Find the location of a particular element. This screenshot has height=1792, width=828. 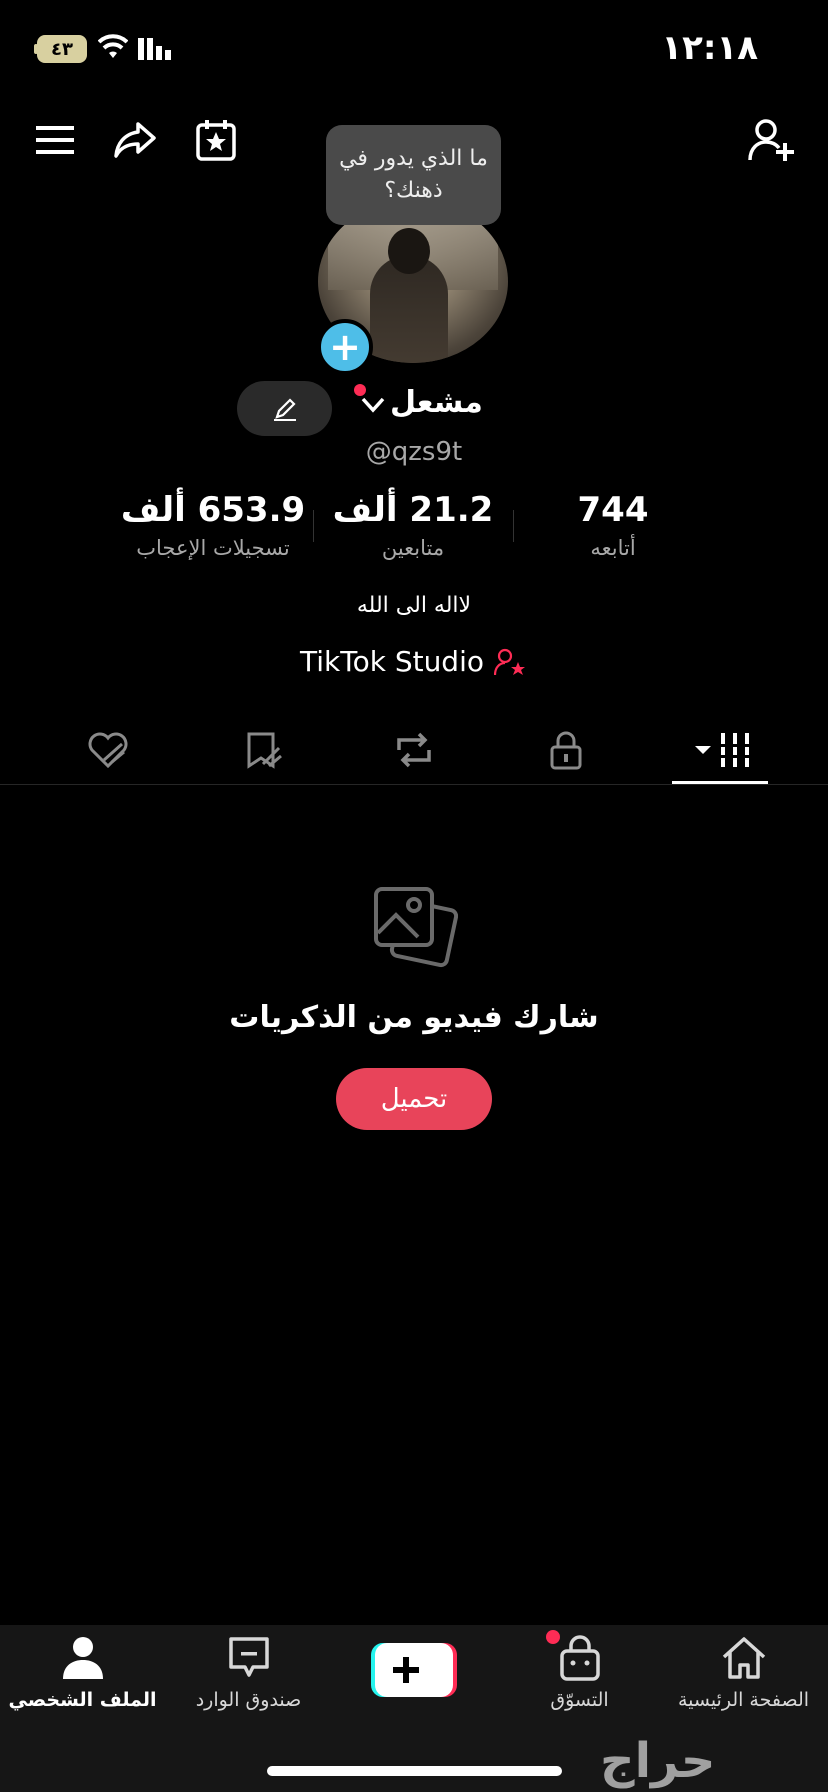

status-time: ١٢:١٨ is located at coordinates (709, 48).